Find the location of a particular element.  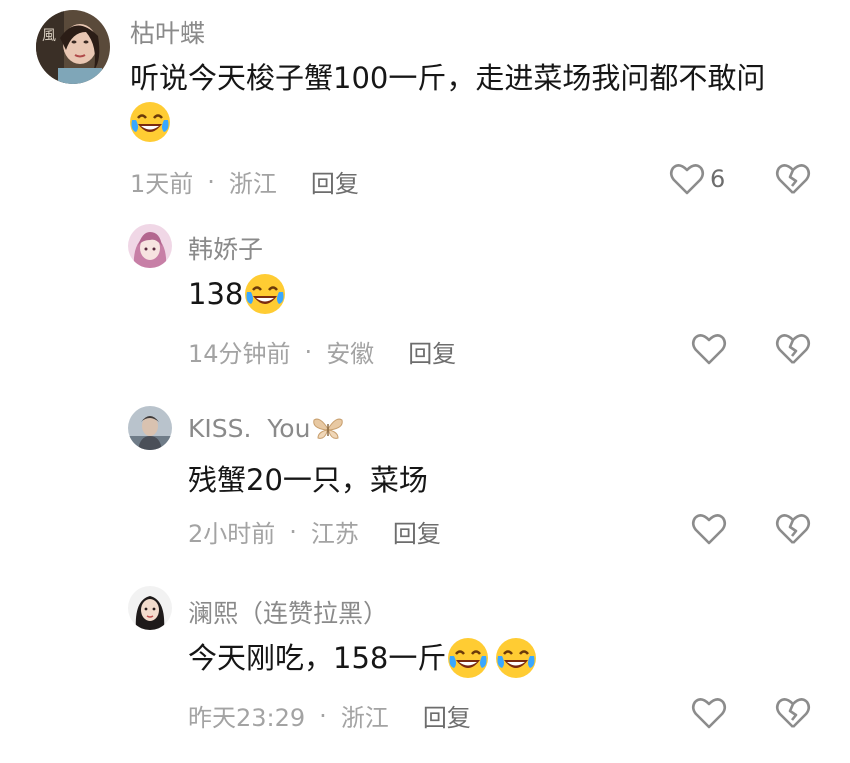

butterfly-icon is located at coordinates (328, 429).